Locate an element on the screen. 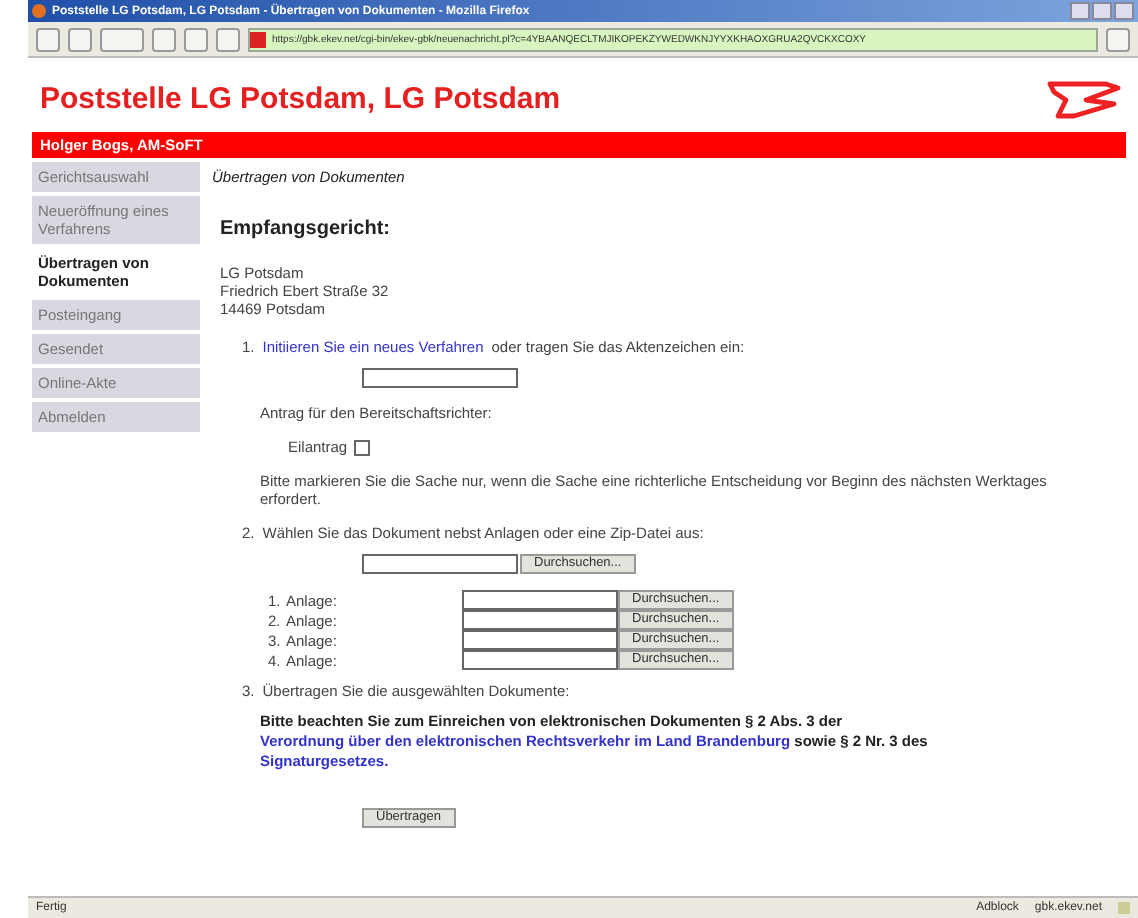 This screenshot has width=1138, height=918. page-title: Poststelle LG Potsdam, LG Potsdam is located at coordinates (300, 98).